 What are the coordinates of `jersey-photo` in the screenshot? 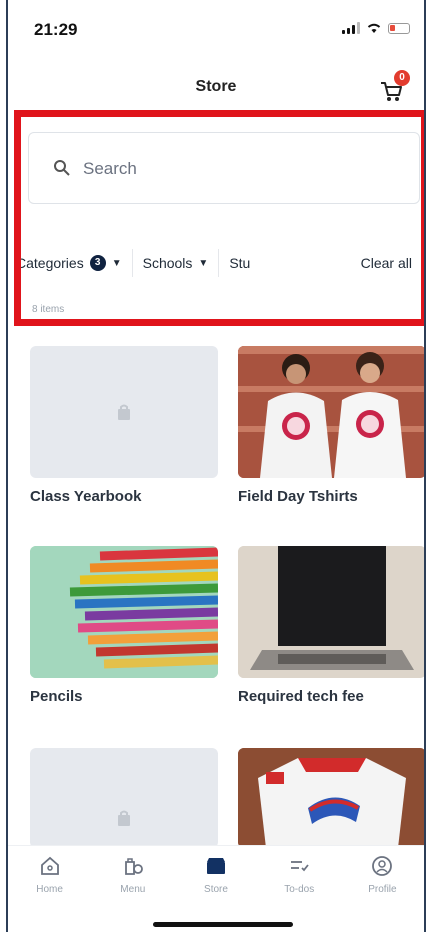 It's located at (331, 798).